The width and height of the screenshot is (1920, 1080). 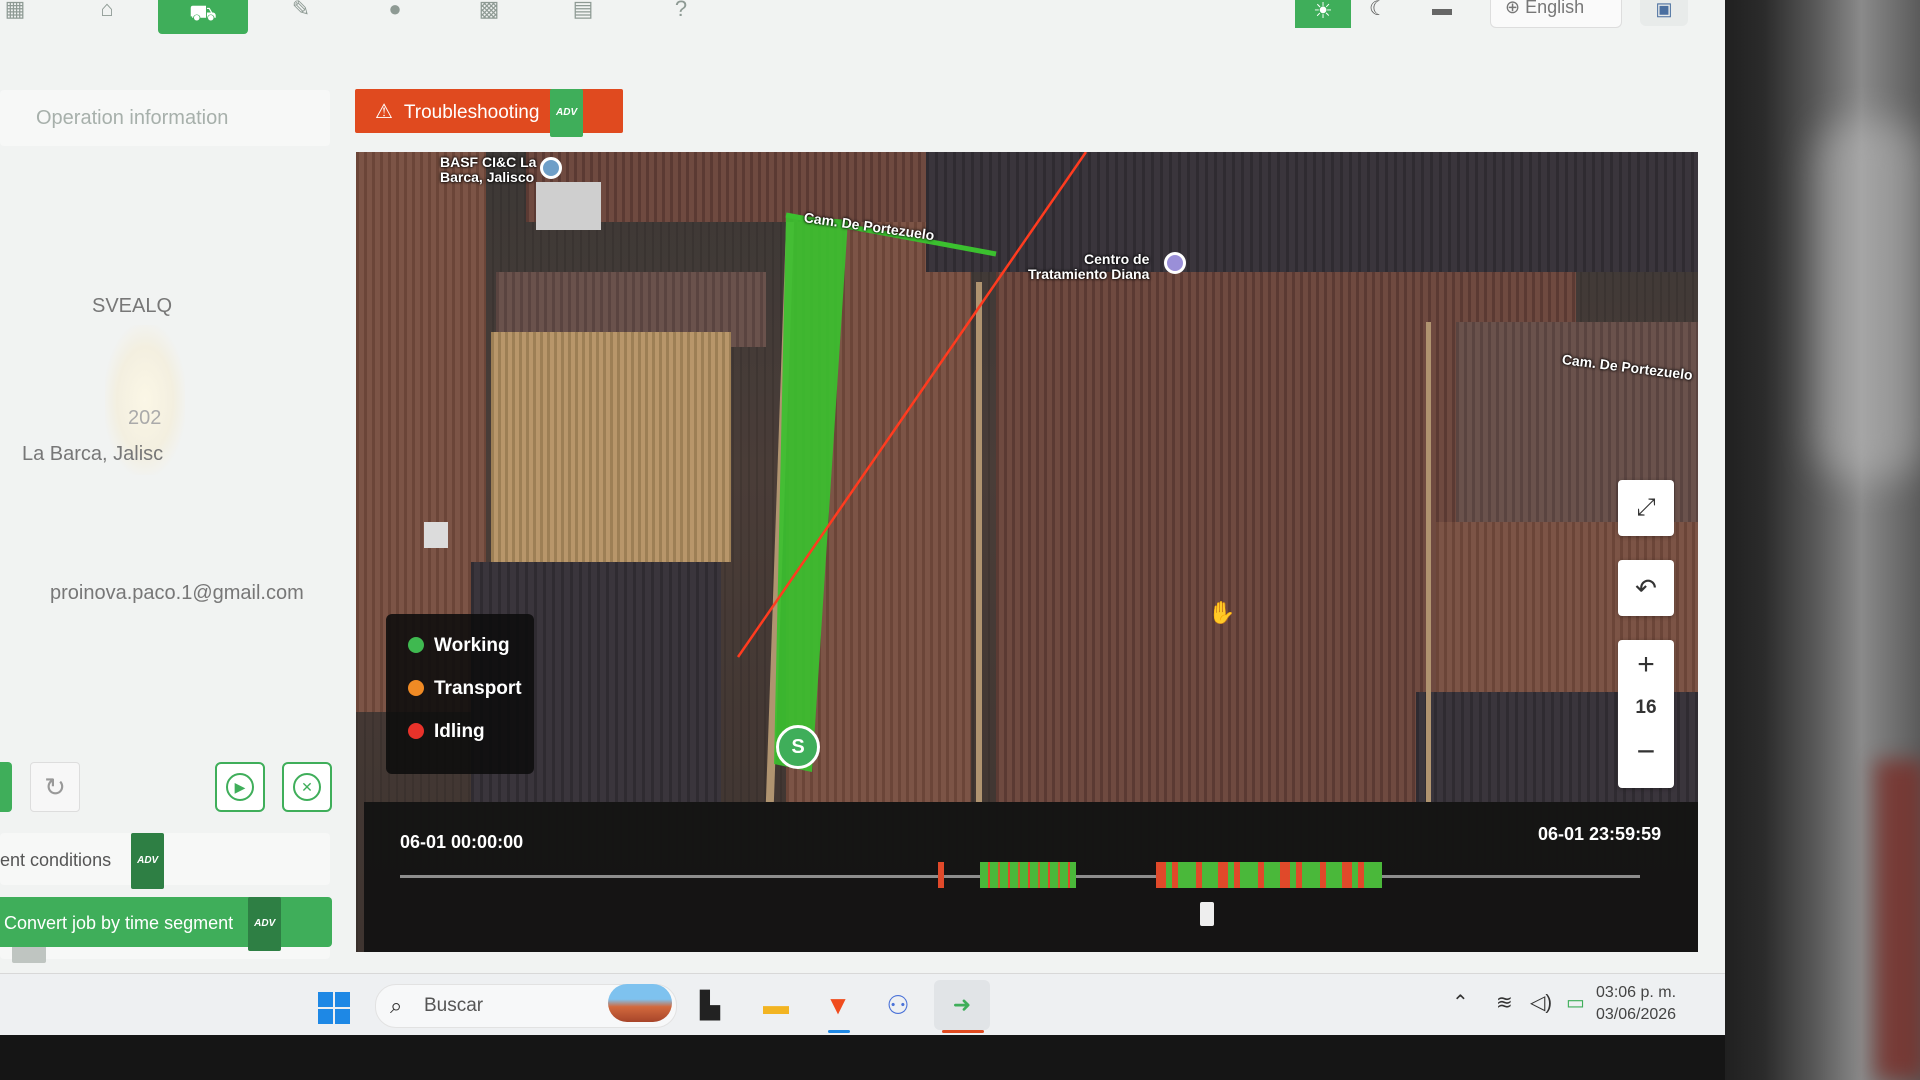 What do you see at coordinates (488, 169) in the screenshot?
I see `basf-label: BASF CI&C La Barca, Jalisco` at bounding box center [488, 169].